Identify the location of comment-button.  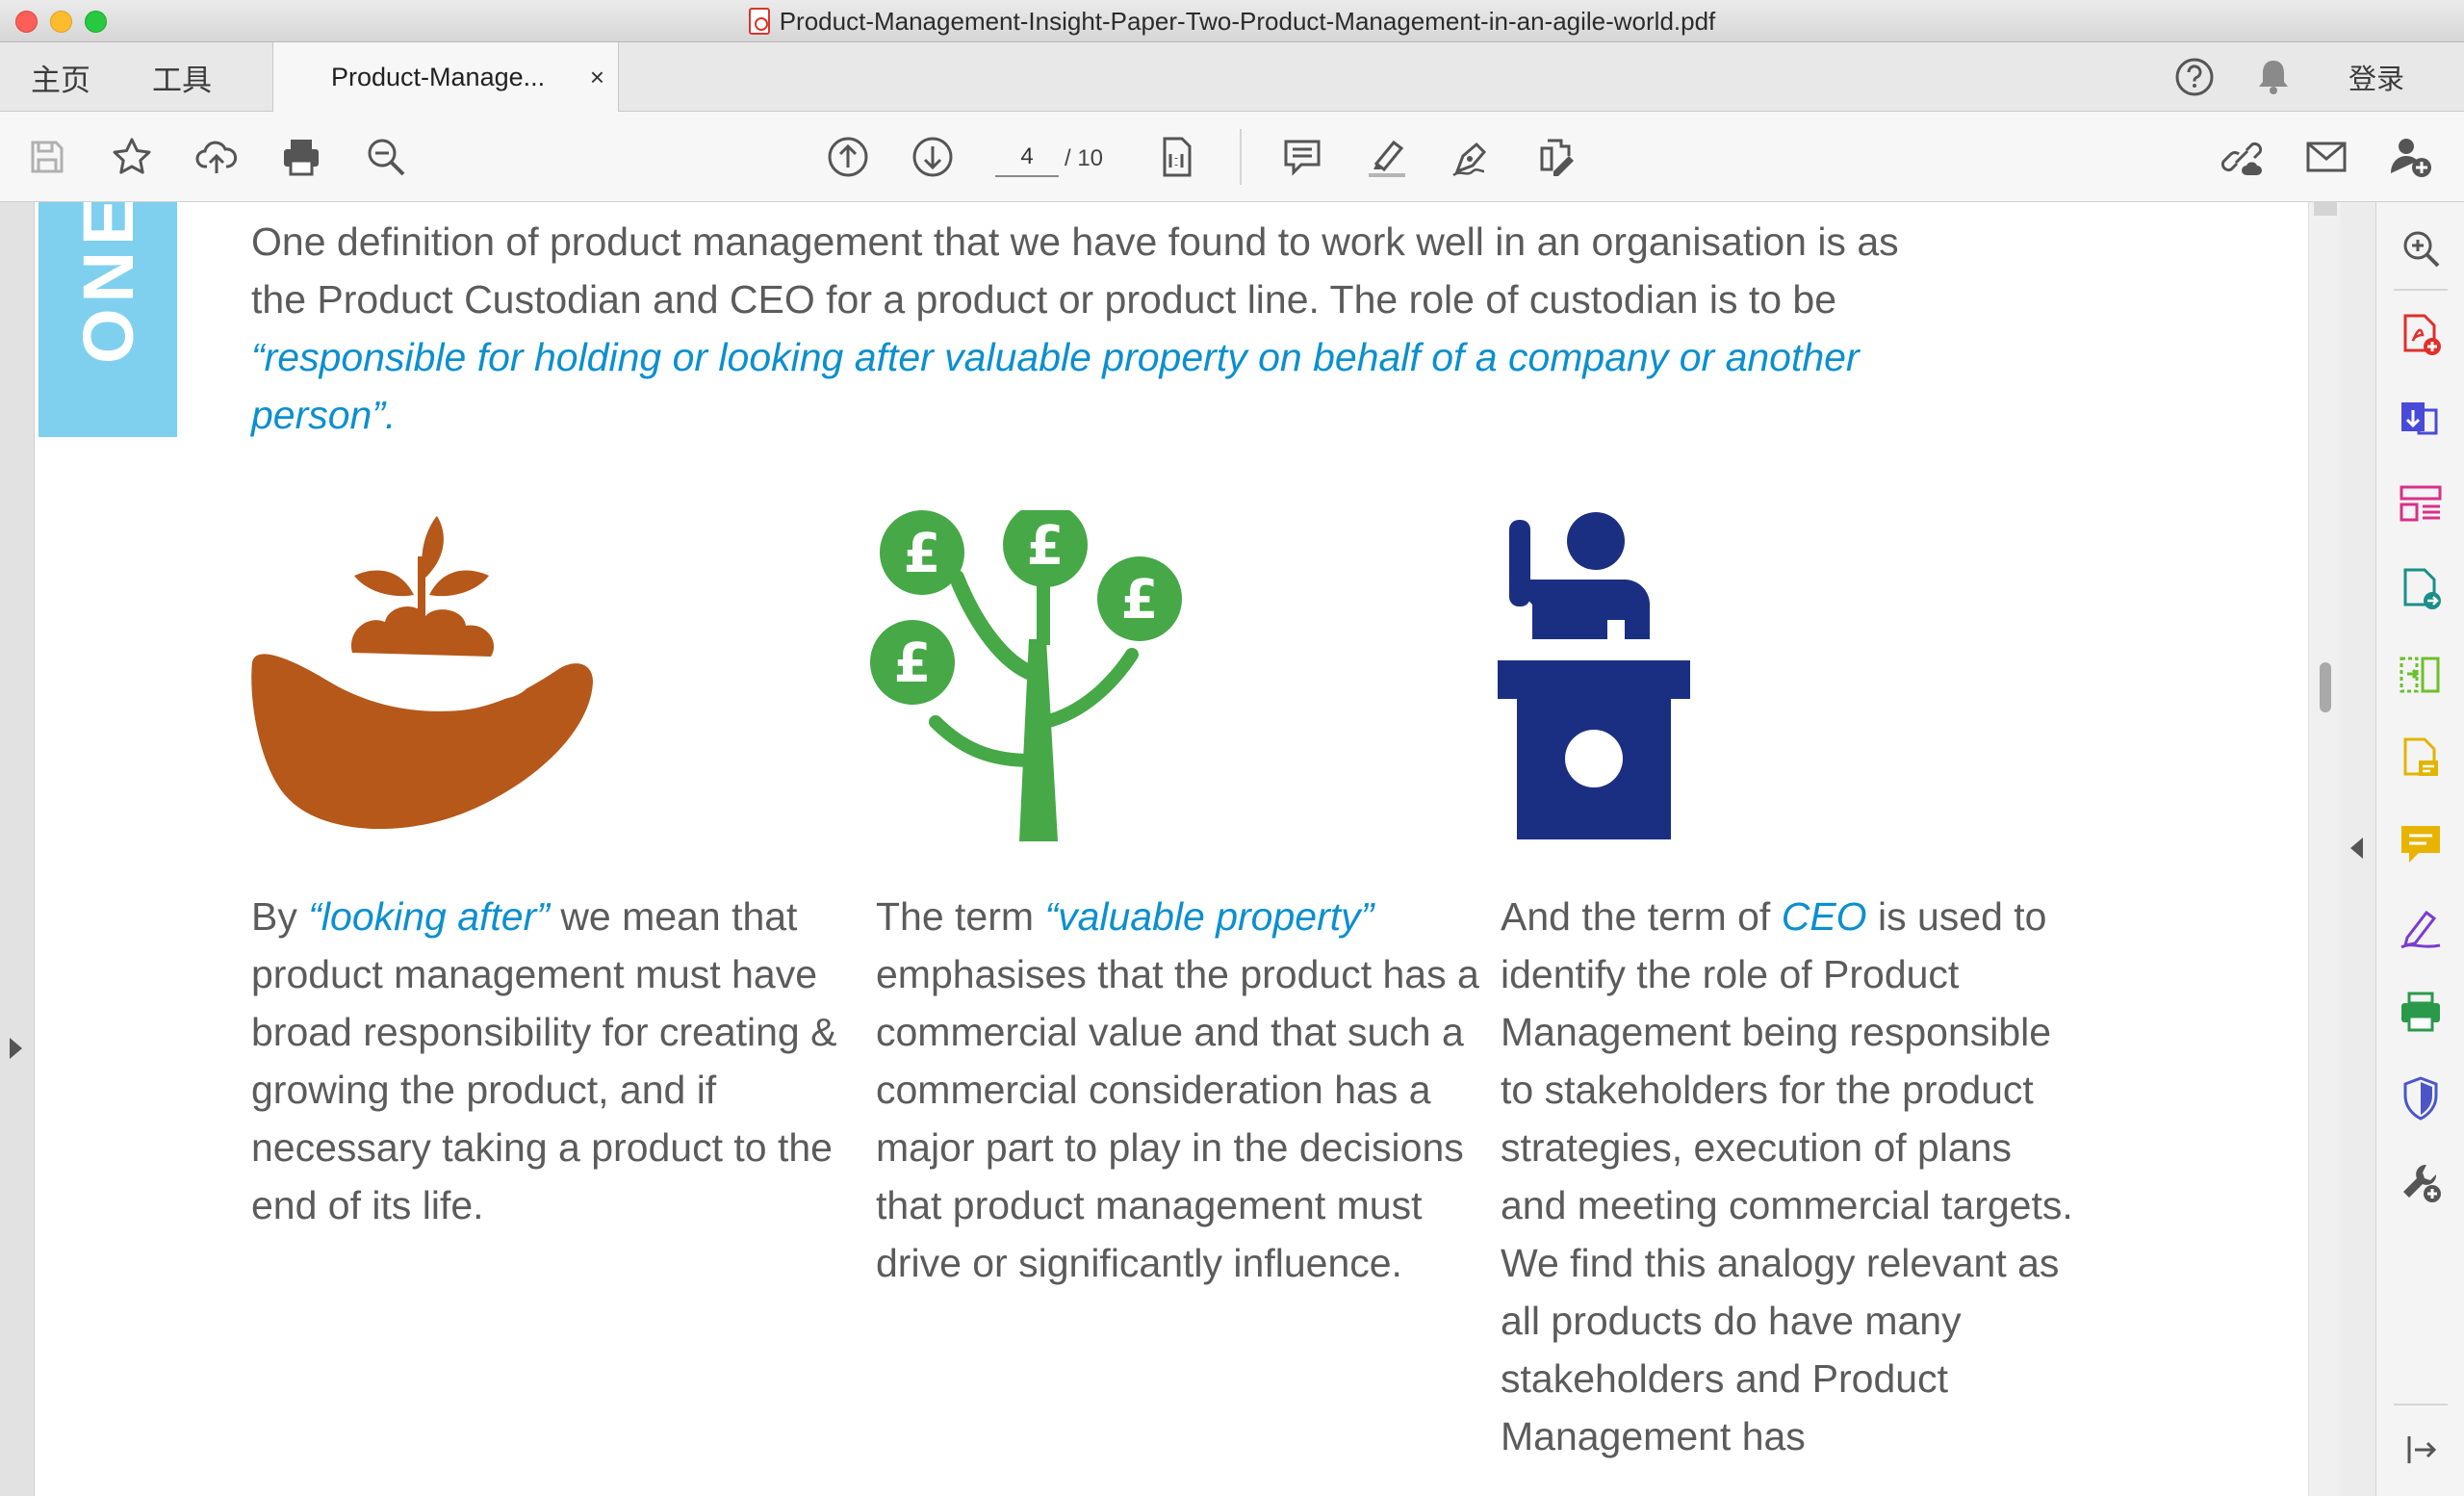
(1302, 157).